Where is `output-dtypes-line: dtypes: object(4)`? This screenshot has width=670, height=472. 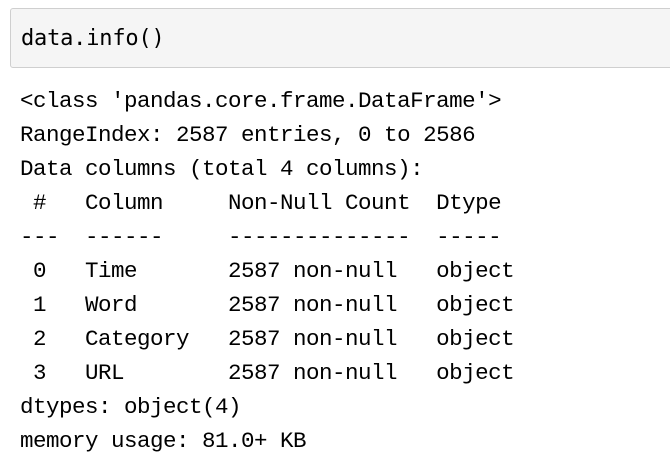 output-dtypes-line: dtypes: object(4) is located at coordinates (131, 407).